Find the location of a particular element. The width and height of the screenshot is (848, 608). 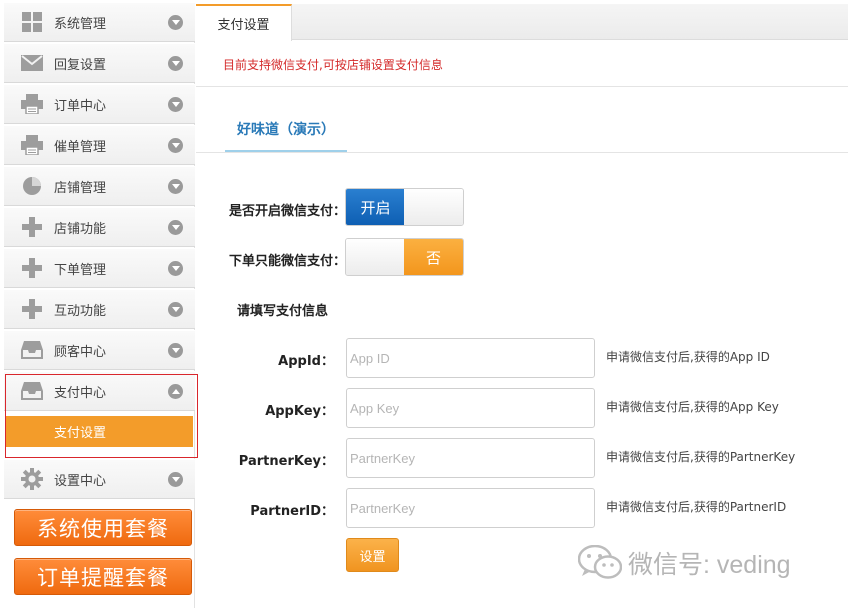

pie-chart-icon is located at coordinates (32, 186).